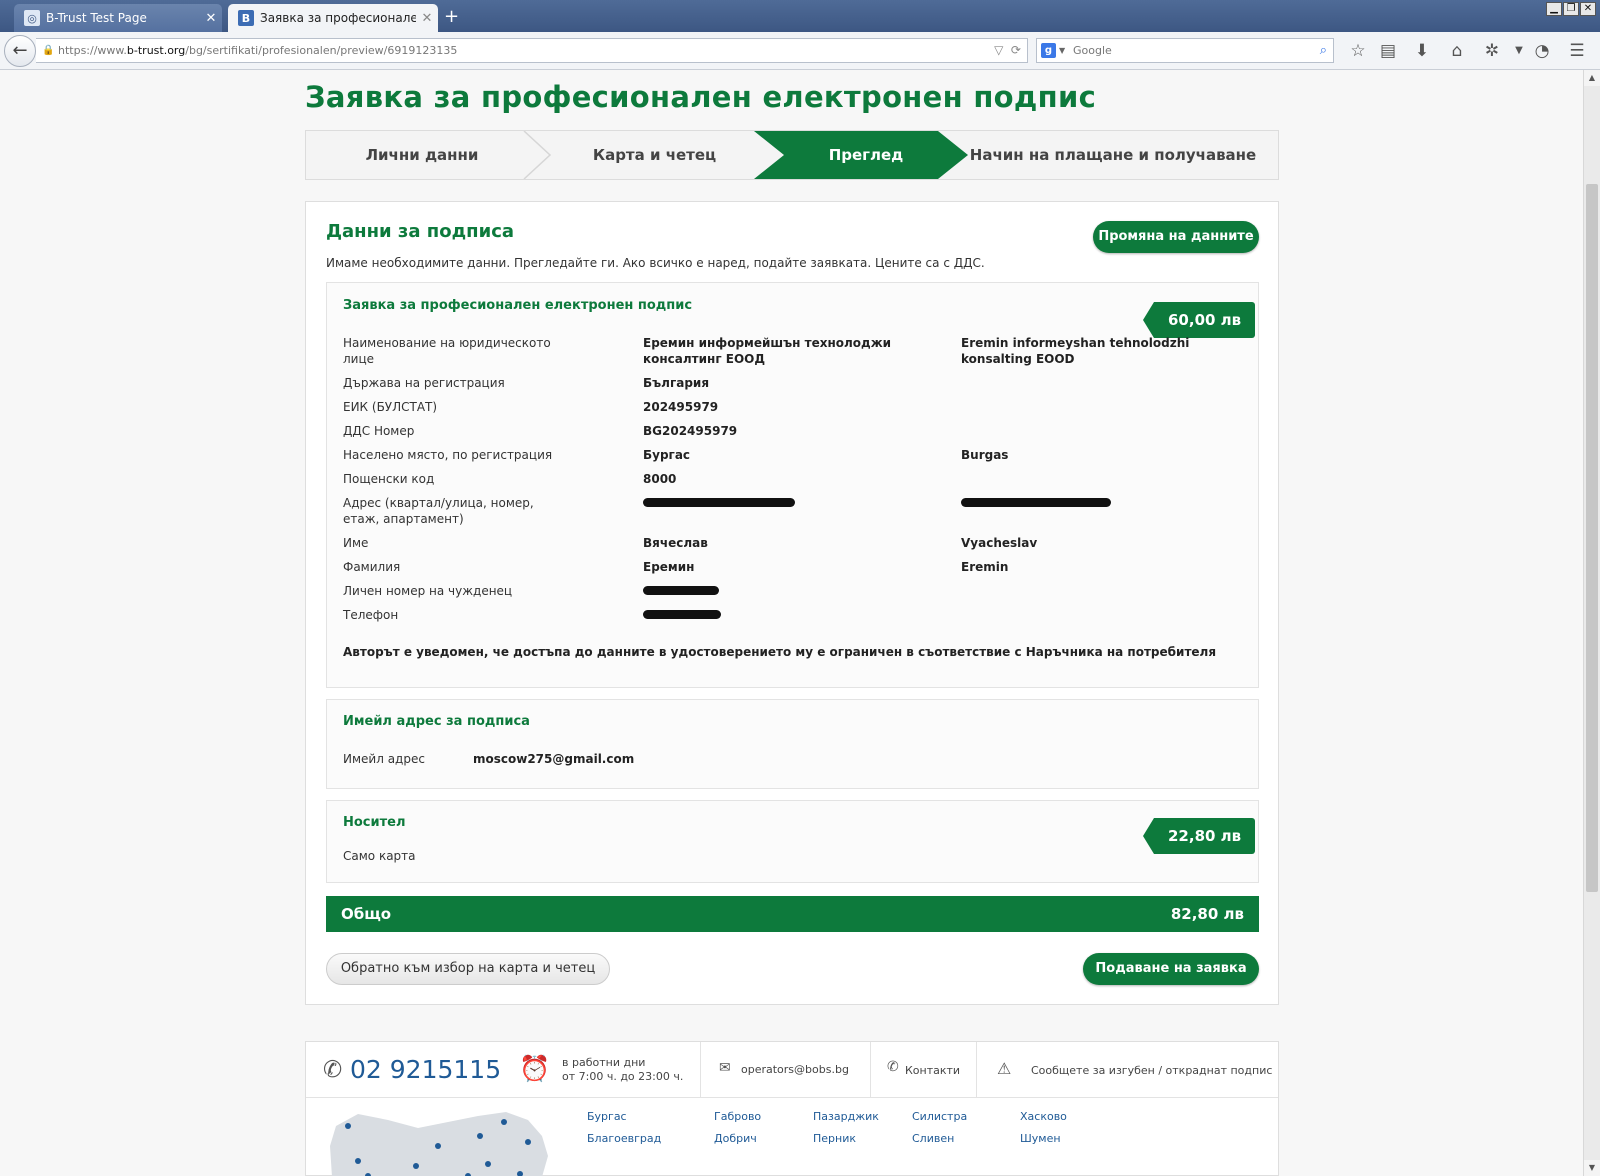  I want to click on search-placeholder: Google, so click(1092, 50).